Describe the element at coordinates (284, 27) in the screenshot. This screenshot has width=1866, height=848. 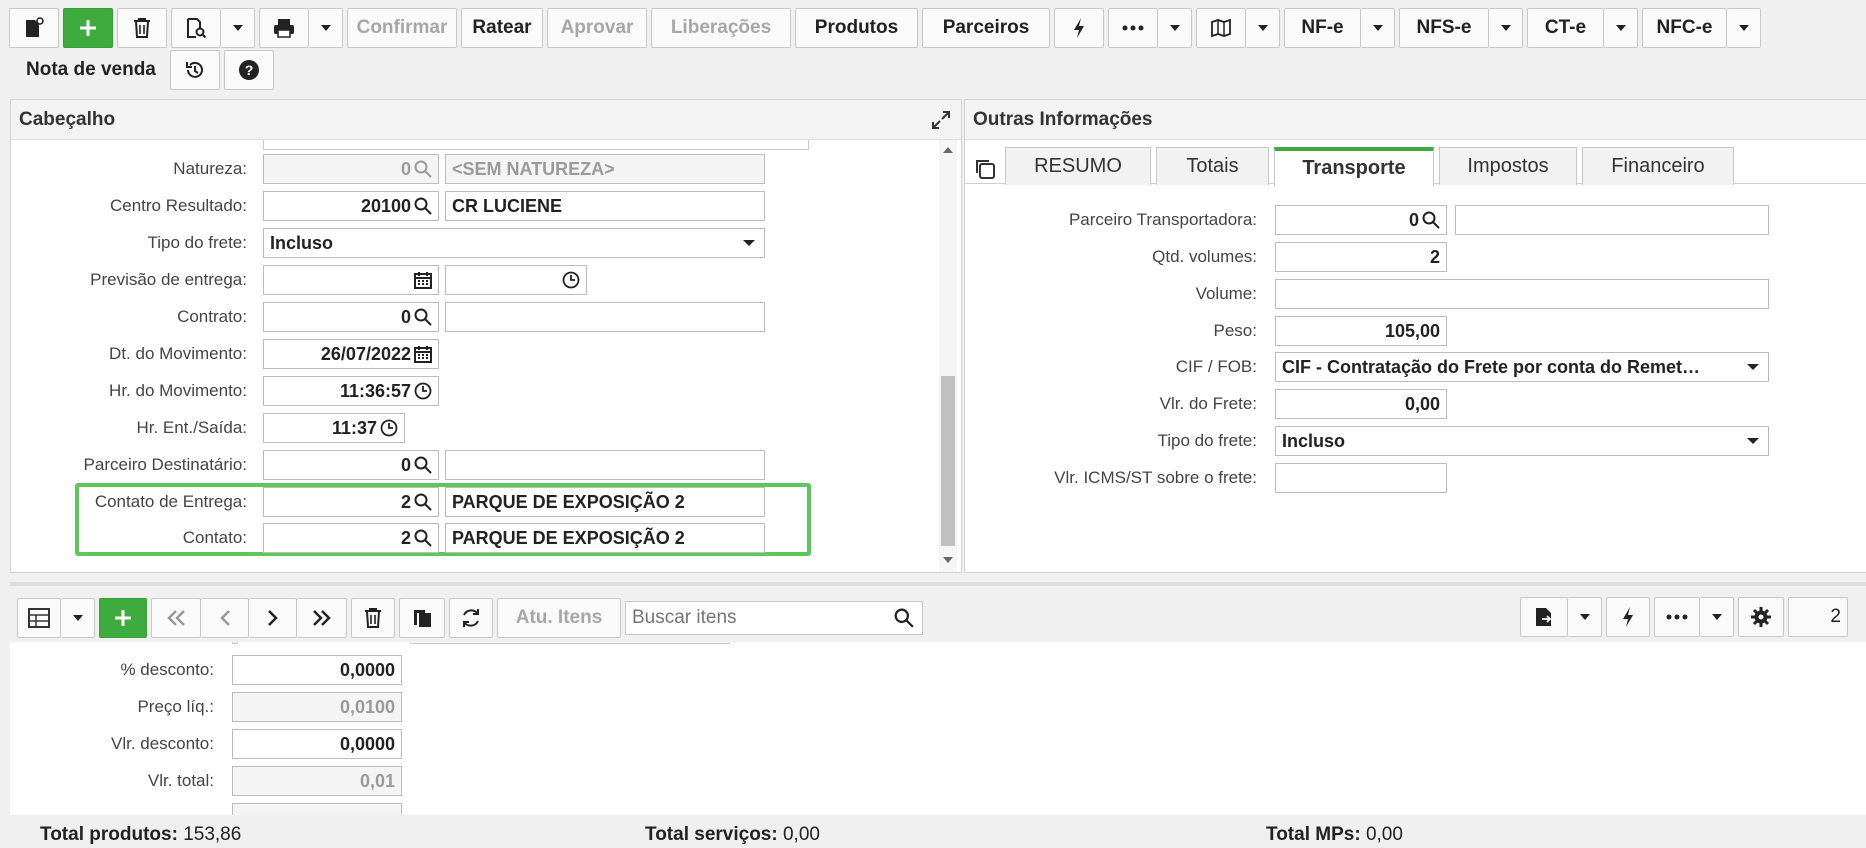
I see `print-button` at that location.